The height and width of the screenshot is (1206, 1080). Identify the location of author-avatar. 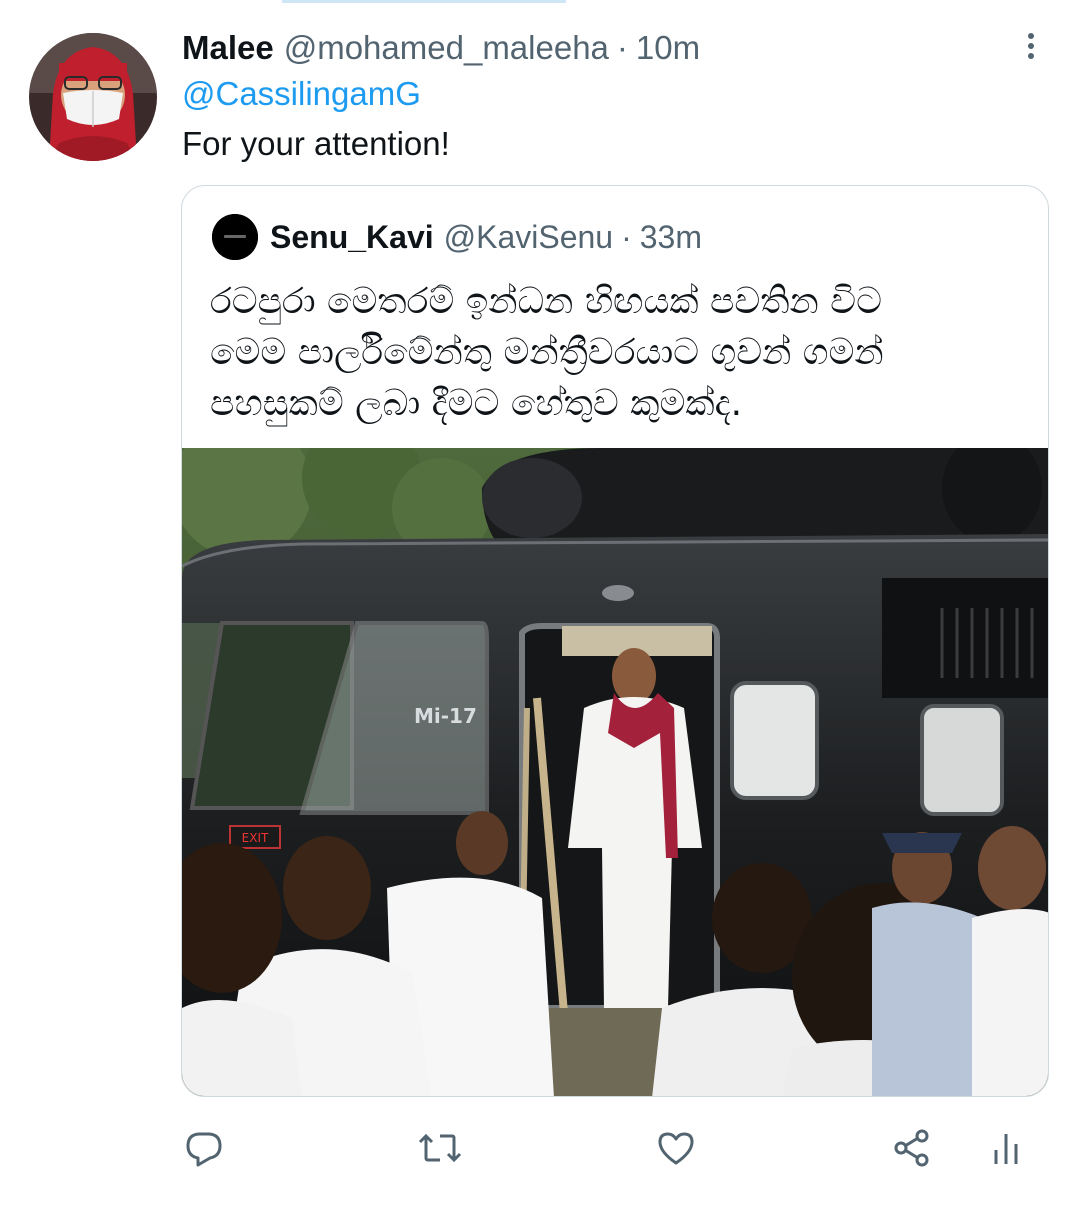
(93, 97).